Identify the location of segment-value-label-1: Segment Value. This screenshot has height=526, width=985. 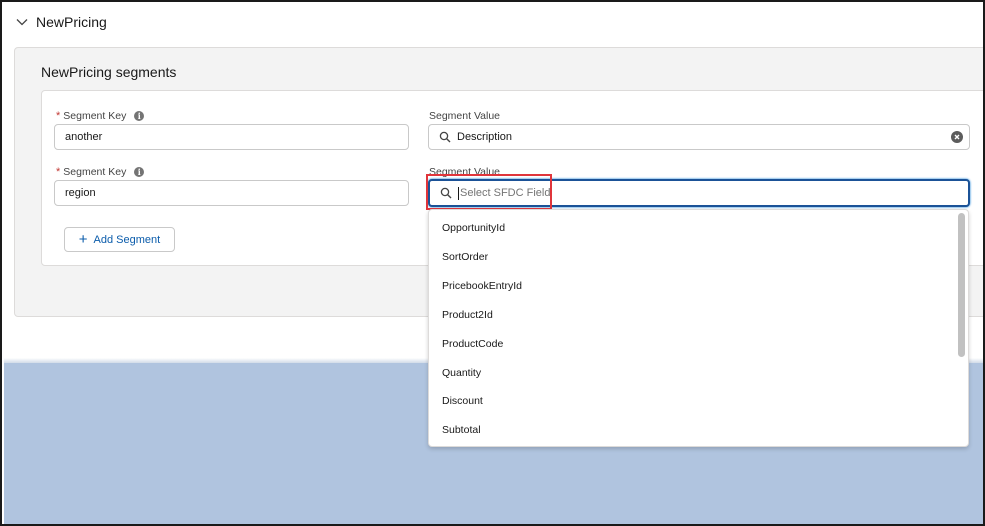
(464, 116).